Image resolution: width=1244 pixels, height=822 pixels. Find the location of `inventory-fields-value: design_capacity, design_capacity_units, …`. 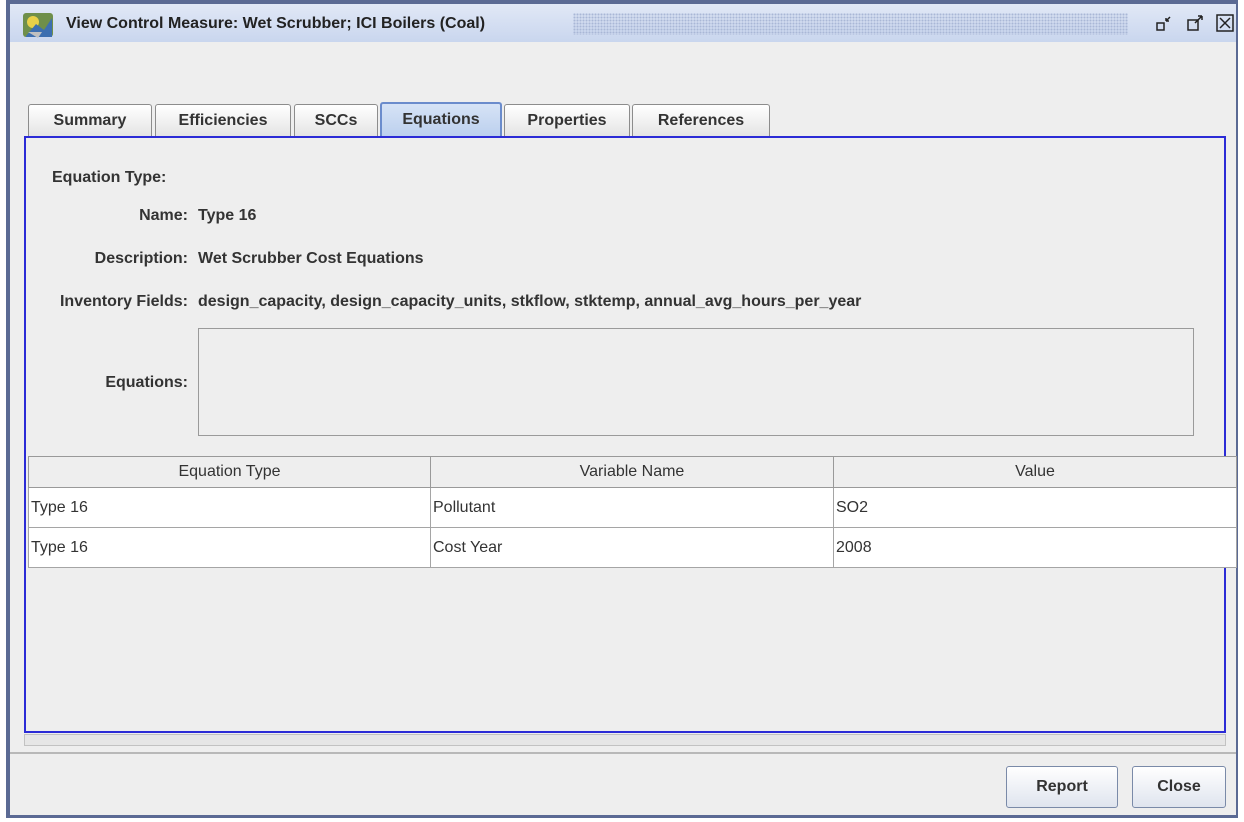

inventory-fields-value: design_capacity, design_capacity_units, … is located at coordinates (530, 301).